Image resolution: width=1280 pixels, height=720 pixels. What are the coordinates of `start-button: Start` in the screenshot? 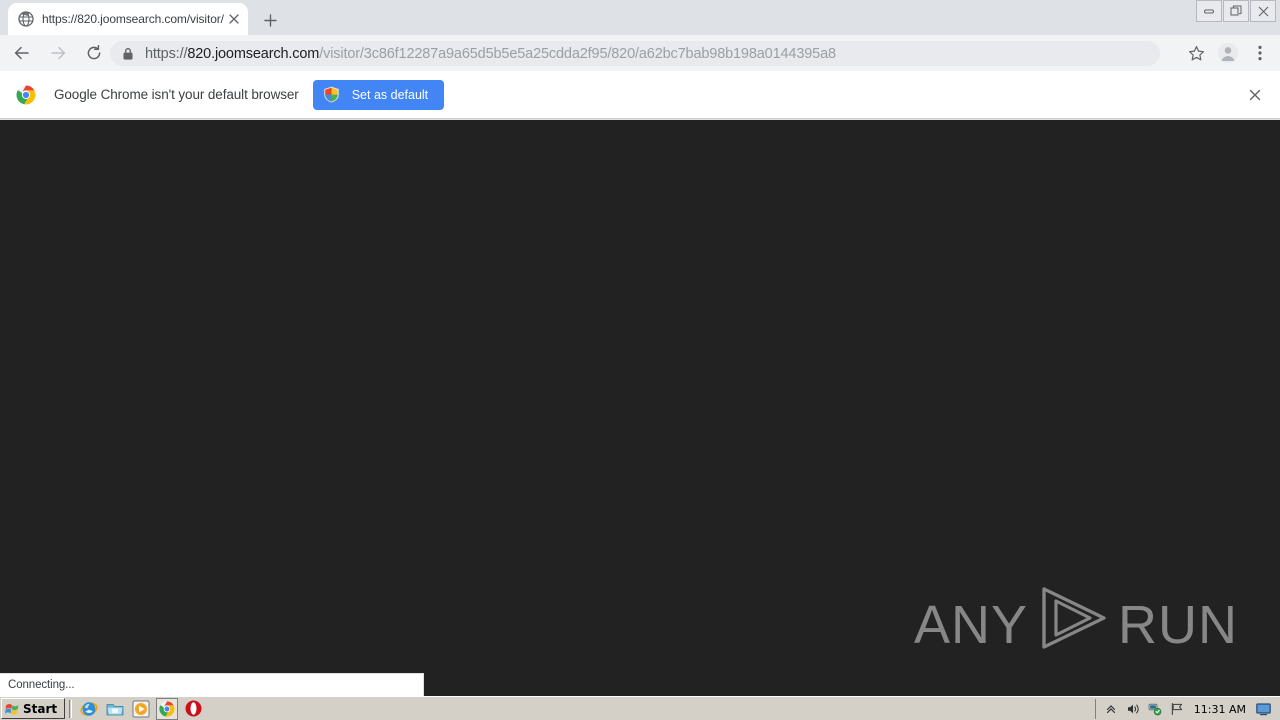 It's located at (33, 708).